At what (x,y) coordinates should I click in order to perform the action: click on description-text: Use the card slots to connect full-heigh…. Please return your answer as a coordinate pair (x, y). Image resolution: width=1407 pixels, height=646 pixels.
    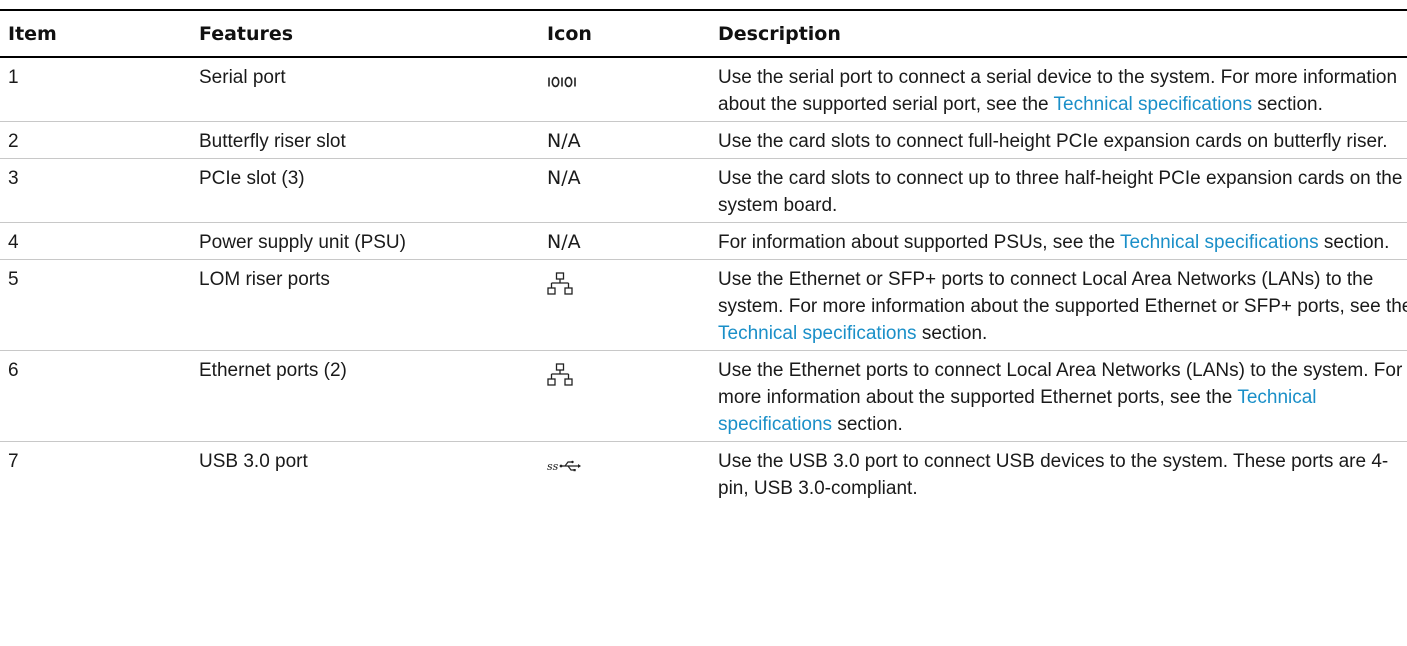
    Looking at the image, I should click on (1053, 141).